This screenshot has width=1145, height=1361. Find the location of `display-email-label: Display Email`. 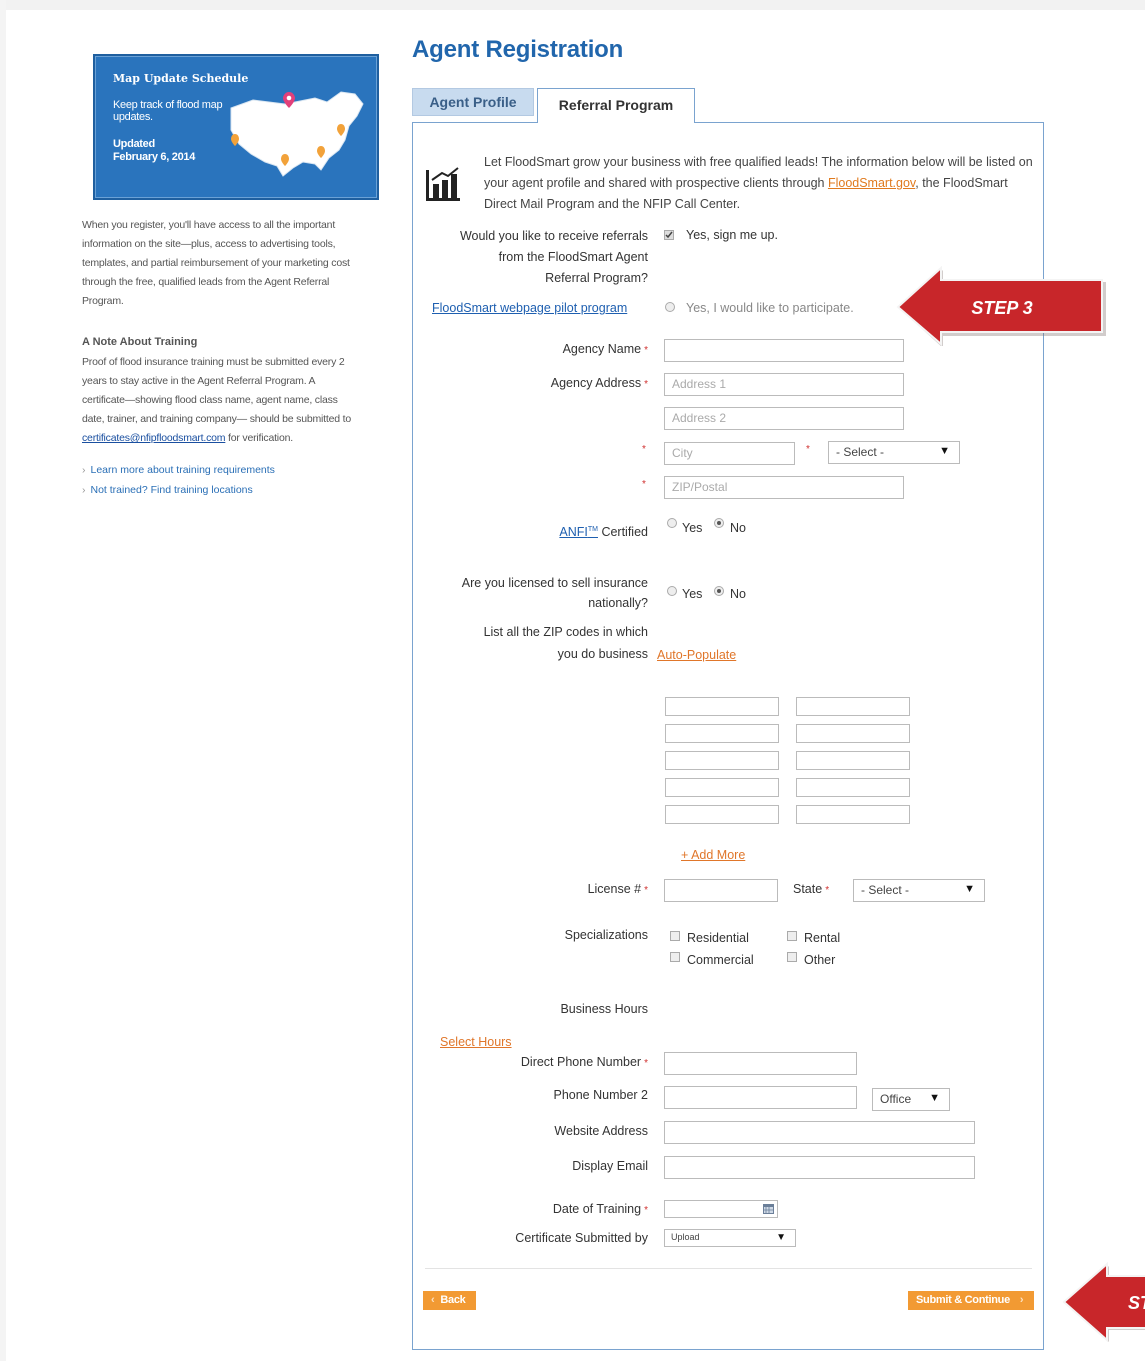

display-email-label: Display Email is located at coordinates (610, 1166).